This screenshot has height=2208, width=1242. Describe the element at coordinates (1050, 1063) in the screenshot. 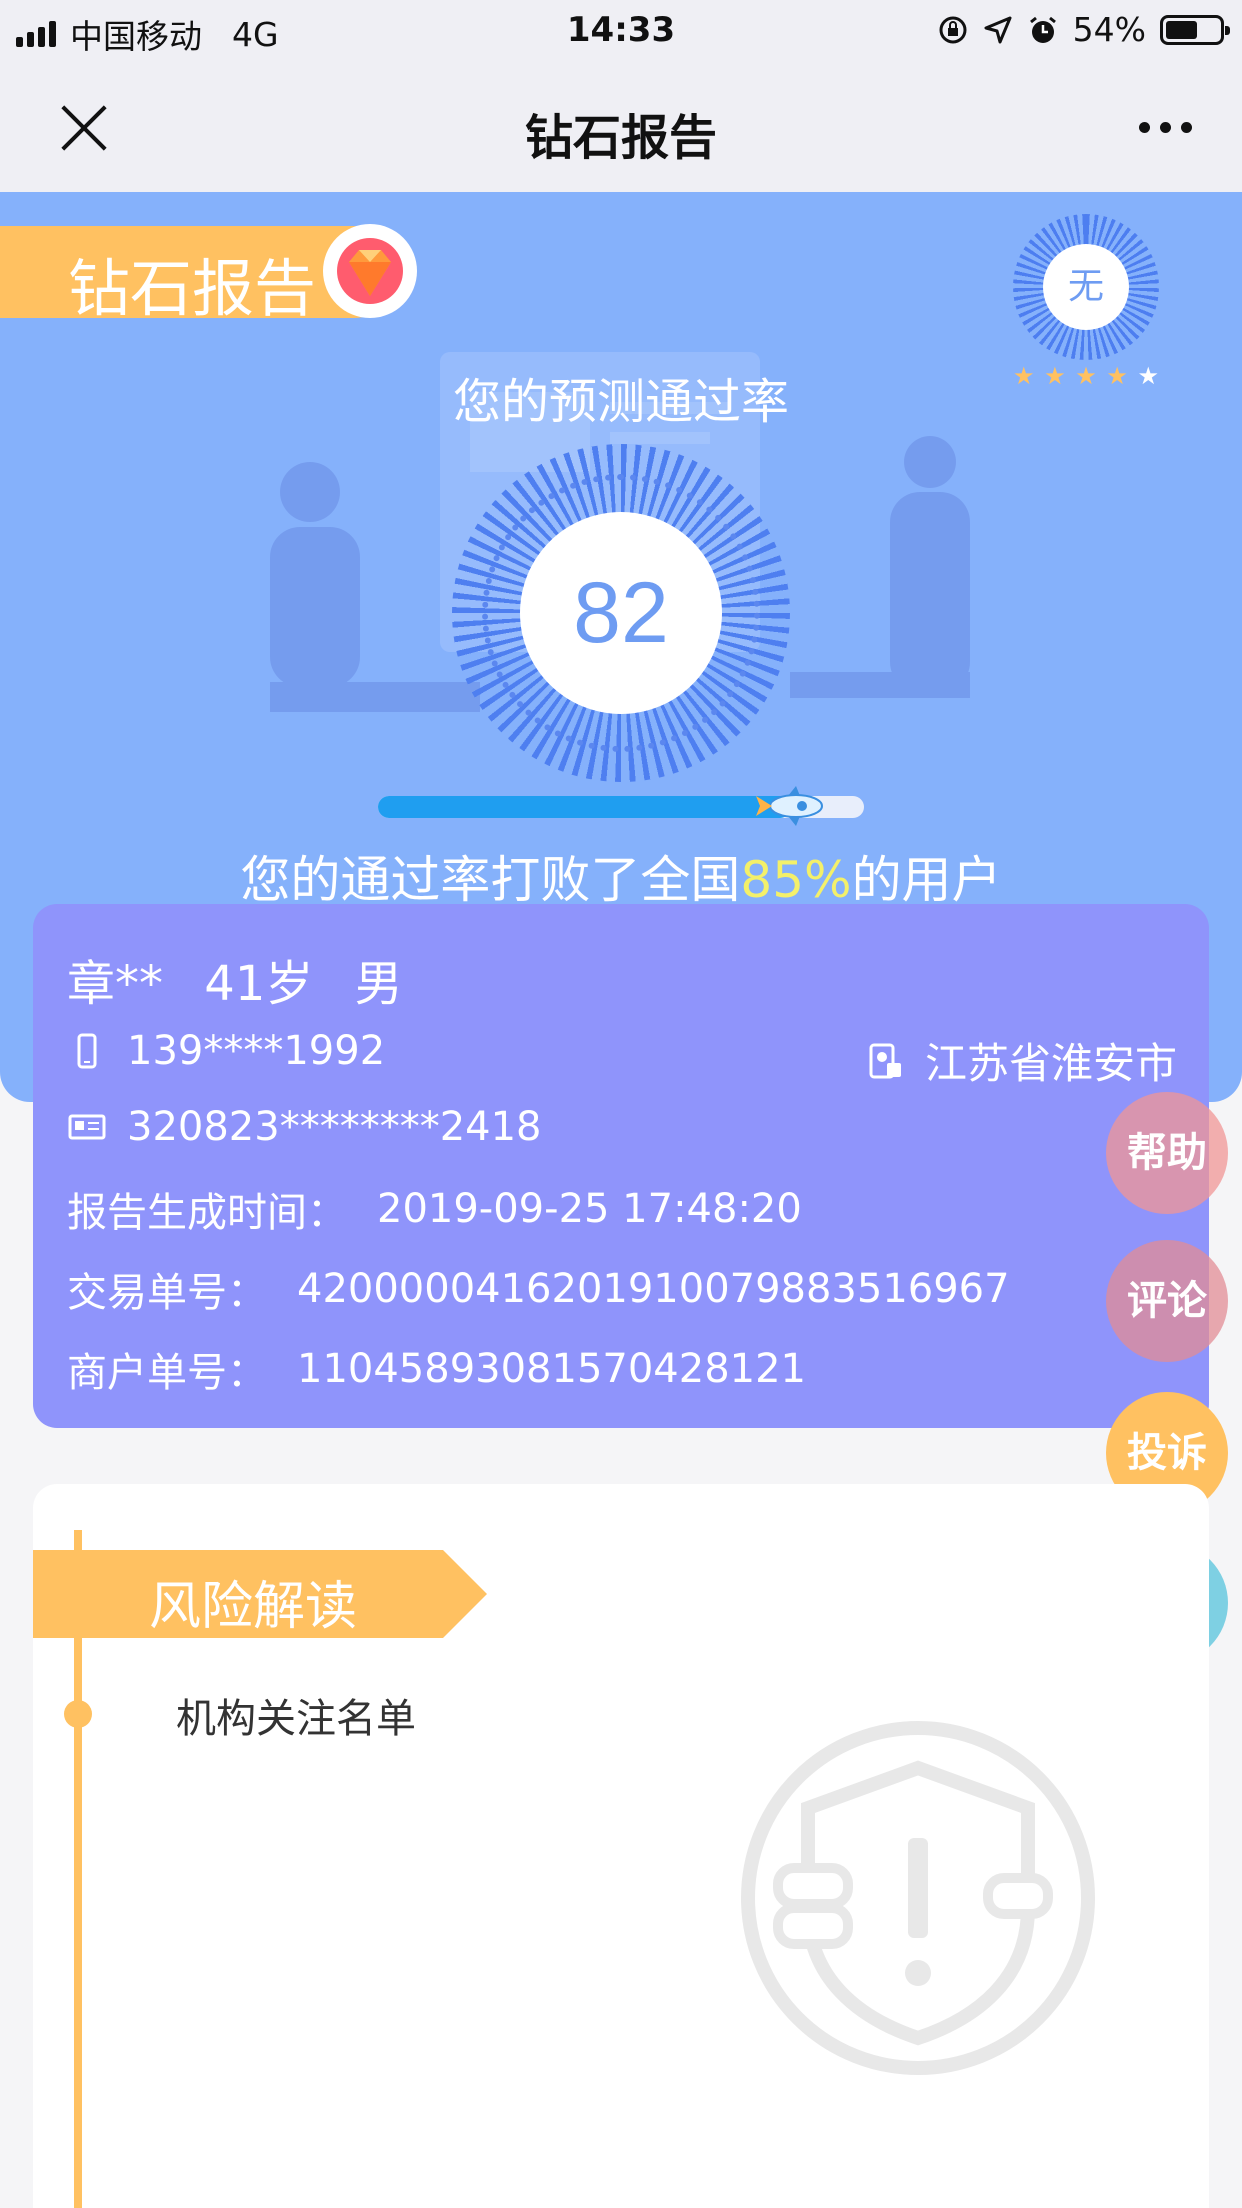

I see `user-location: 江苏省淮安市` at that location.